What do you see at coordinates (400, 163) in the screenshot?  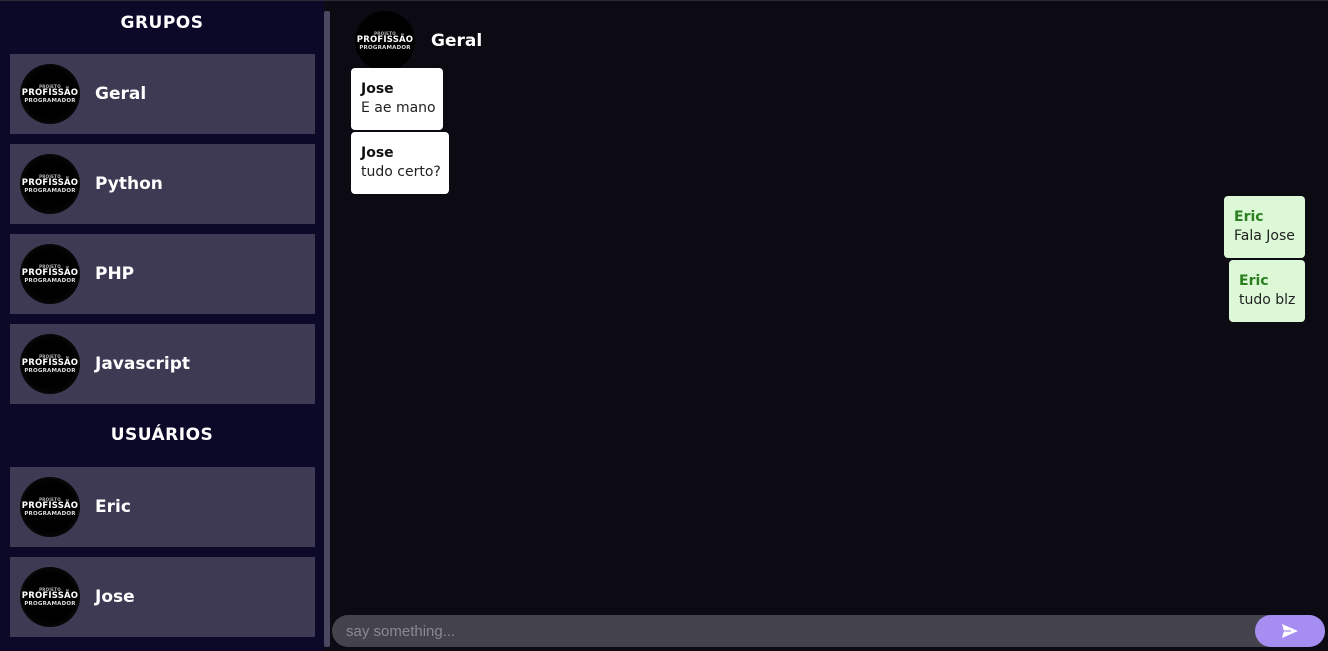 I see `message-bubble: Jose tudo certo?` at bounding box center [400, 163].